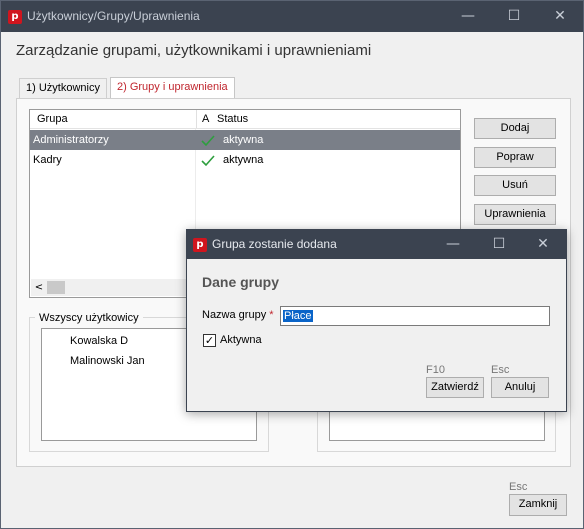 This screenshot has width=584, height=529. I want to click on delete-group-button: Usuń, so click(515, 185).